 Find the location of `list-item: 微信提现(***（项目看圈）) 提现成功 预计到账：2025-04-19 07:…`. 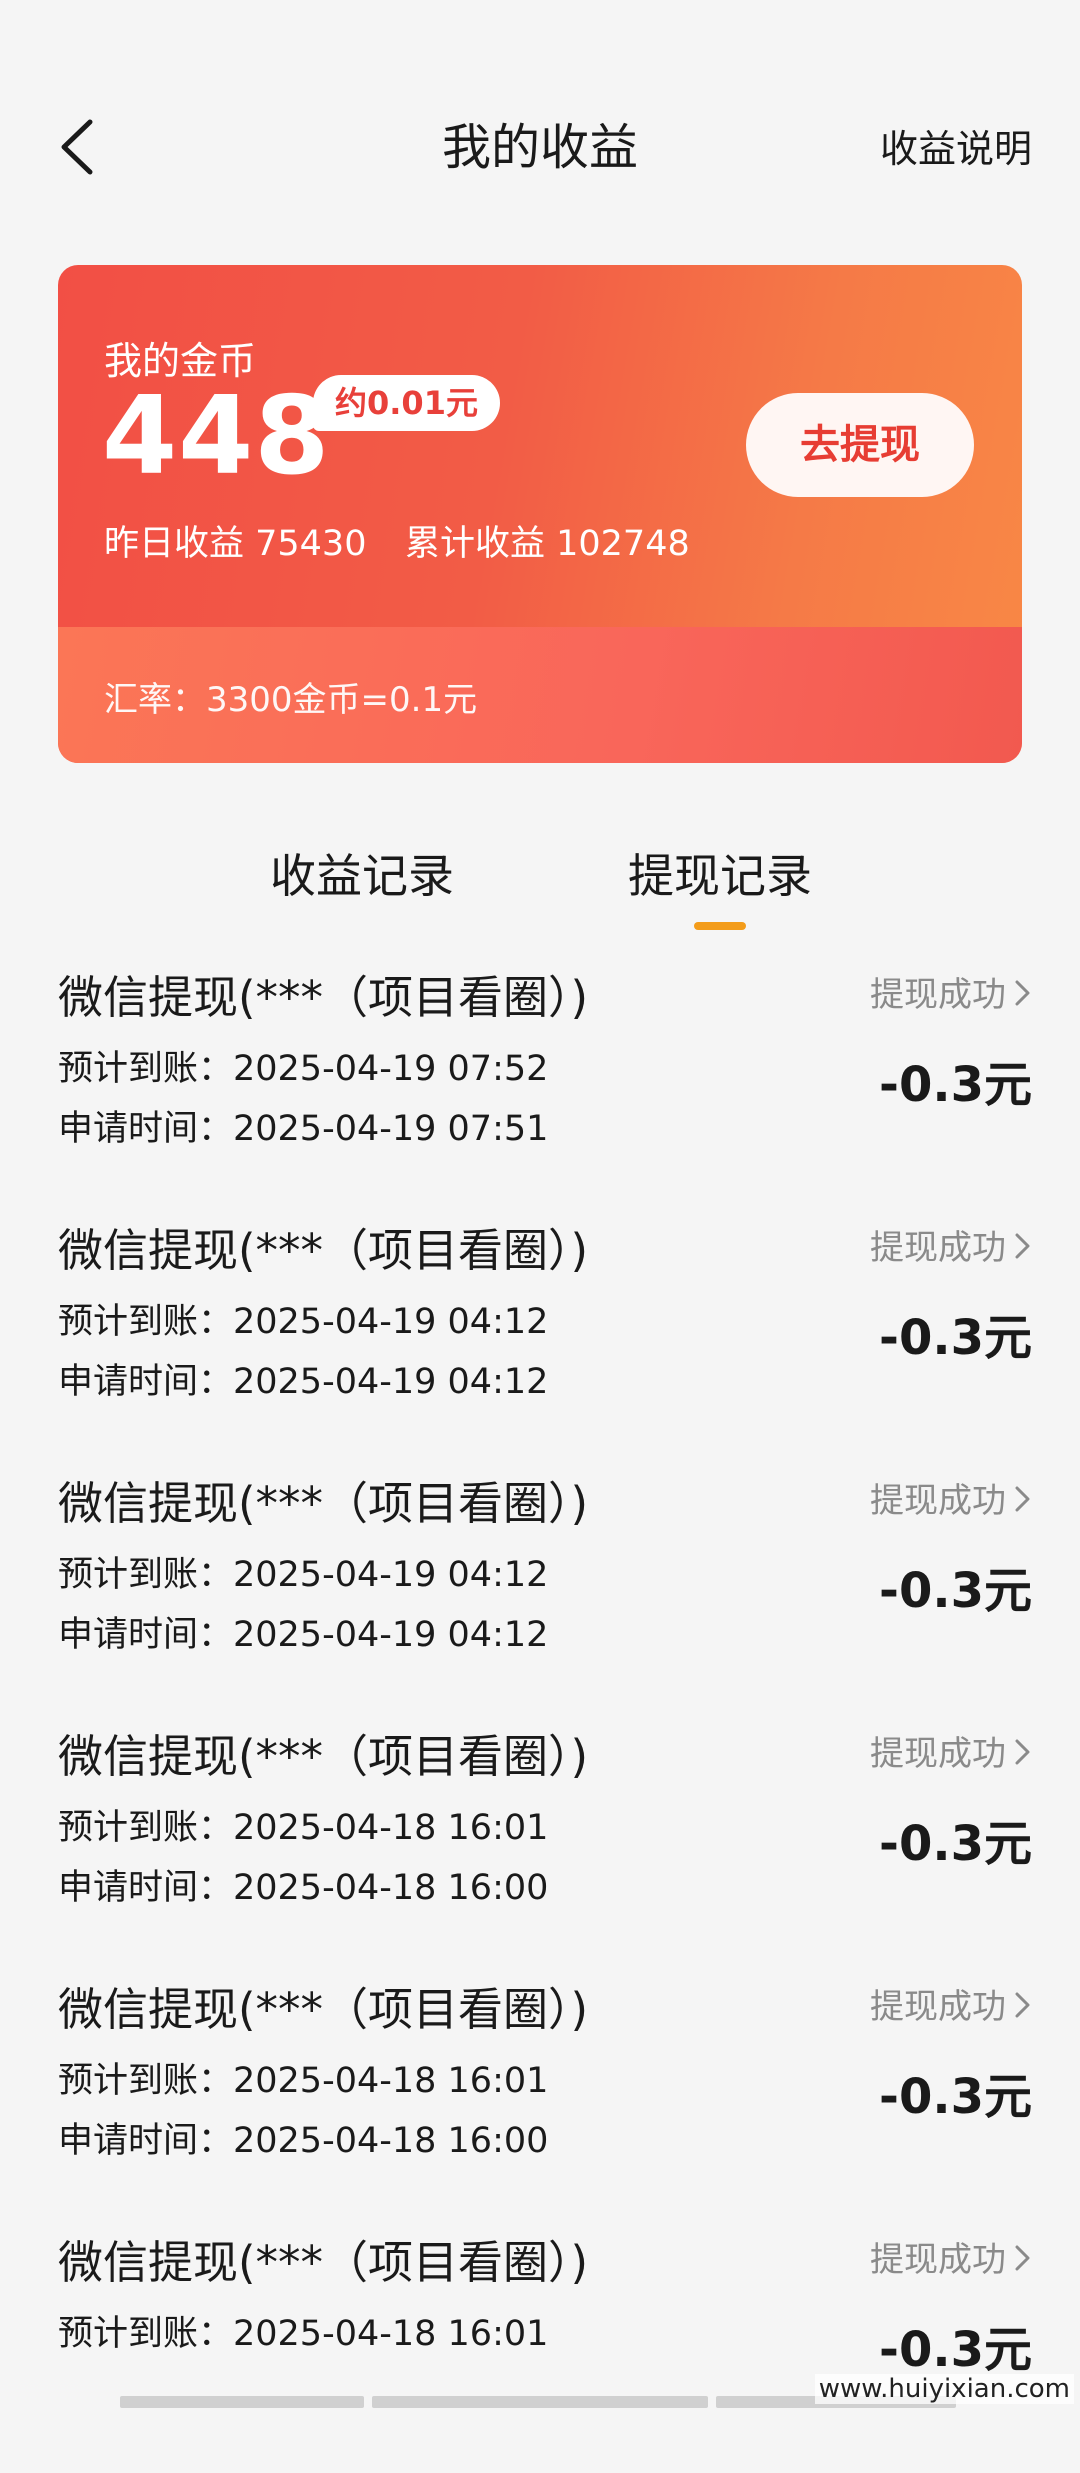

list-item: 微信提现(***（项目看圈）) 提现成功 预计到账：2025-04-19 07:… is located at coordinates (540, 1081).